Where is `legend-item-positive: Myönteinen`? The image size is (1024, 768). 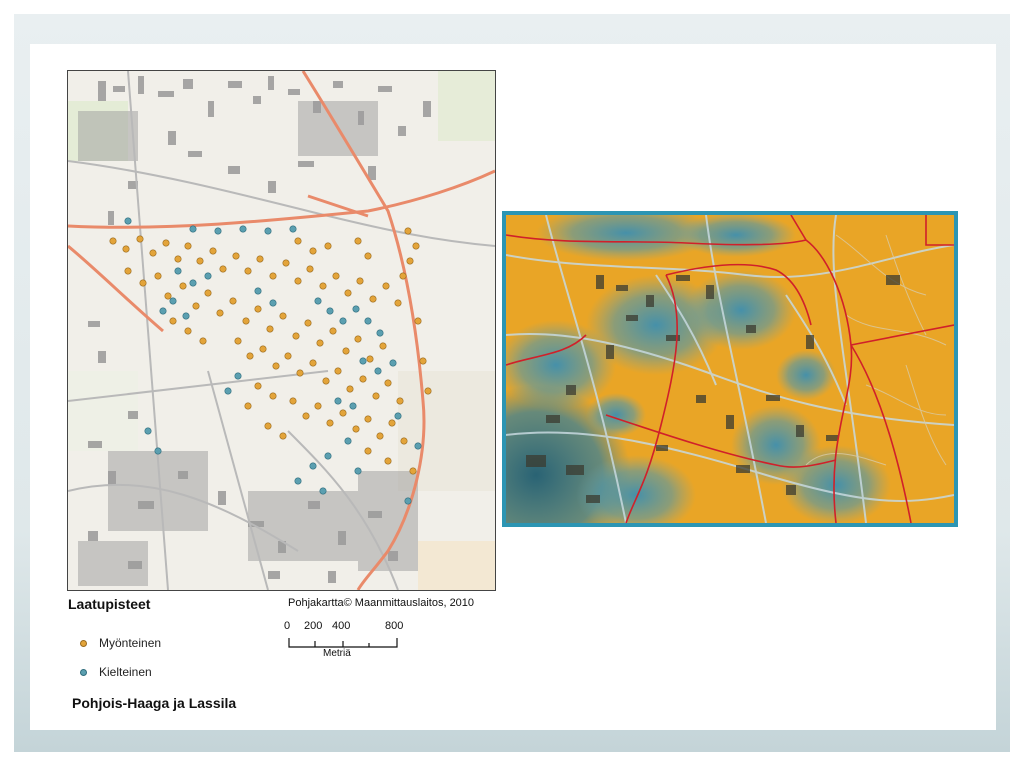
legend-item-positive: Myönteinen is located at coordinates (120, 643).